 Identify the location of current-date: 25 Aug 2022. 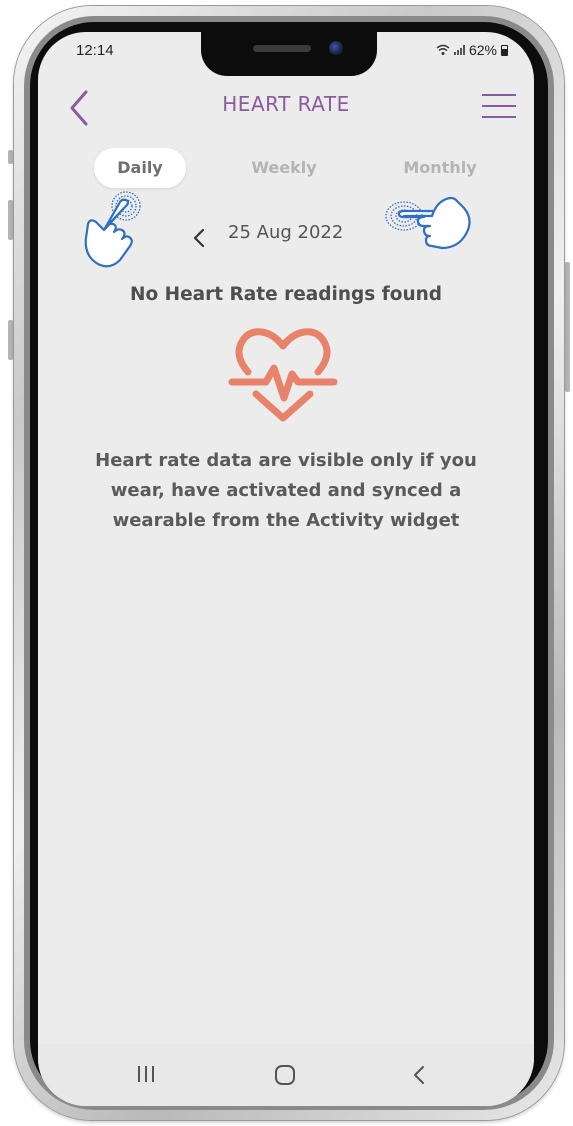
(286, 232).